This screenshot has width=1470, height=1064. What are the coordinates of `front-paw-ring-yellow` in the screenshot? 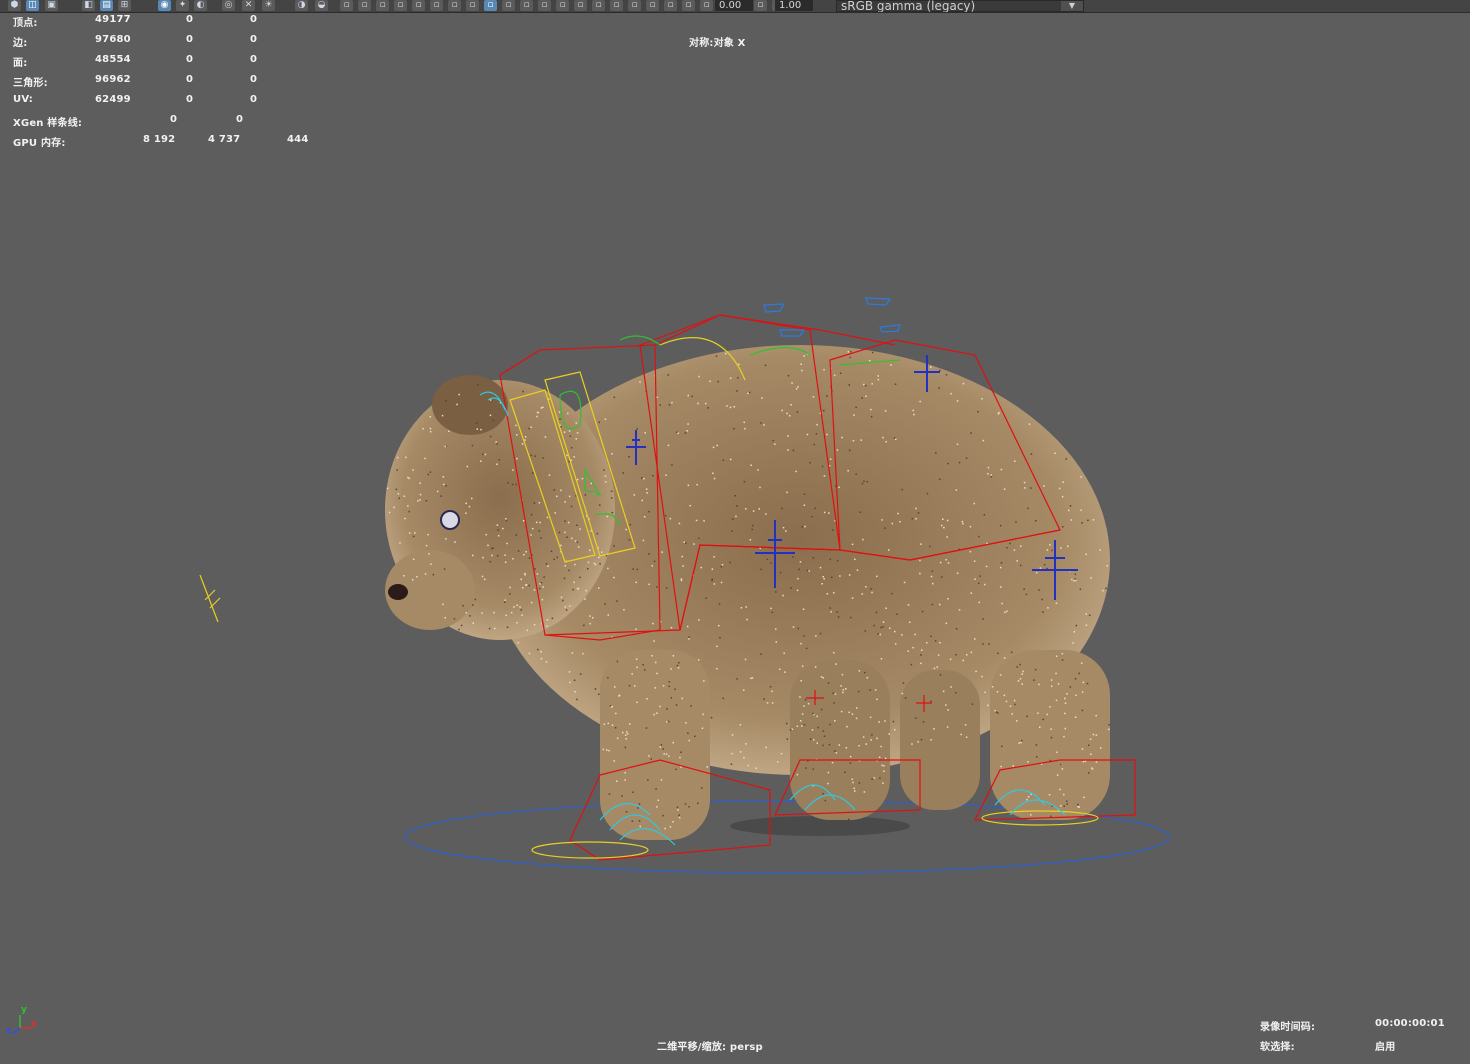 It's located at (590, 850).